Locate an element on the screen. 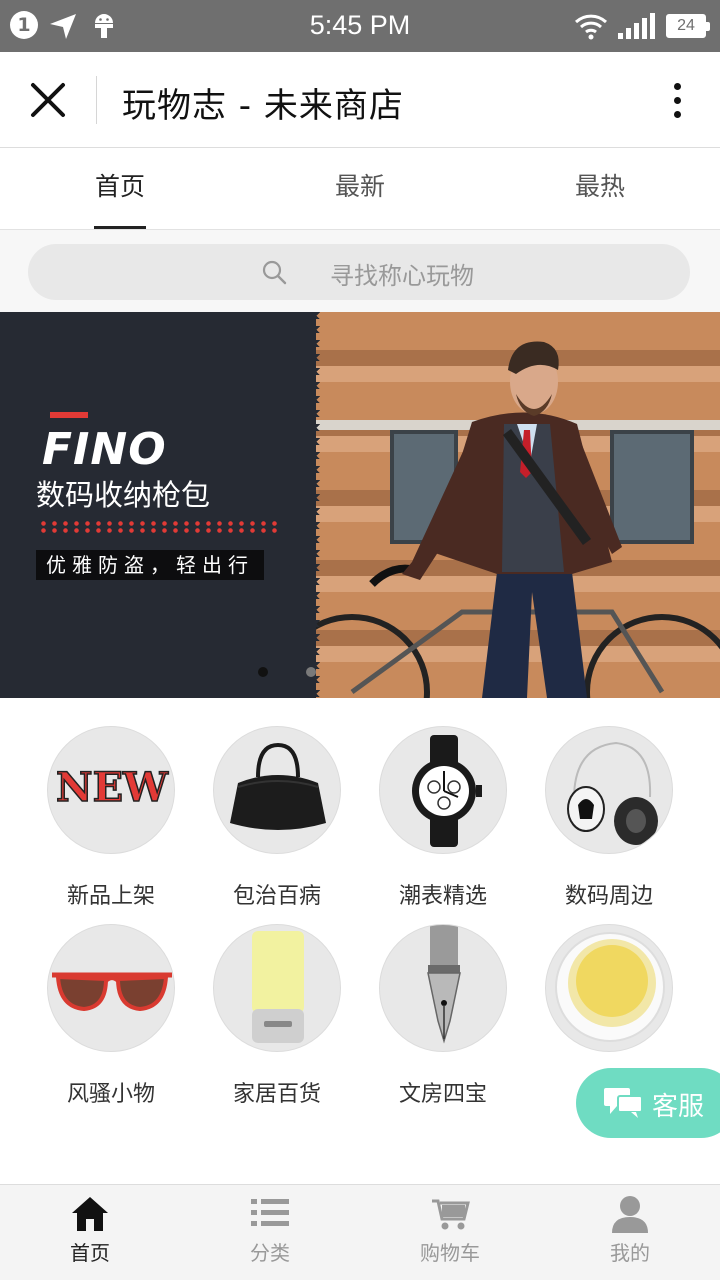 This screenshot has height=1280, width=720. status-bar: 1 5:45 PM 24 is located at coordinates (360, 26).